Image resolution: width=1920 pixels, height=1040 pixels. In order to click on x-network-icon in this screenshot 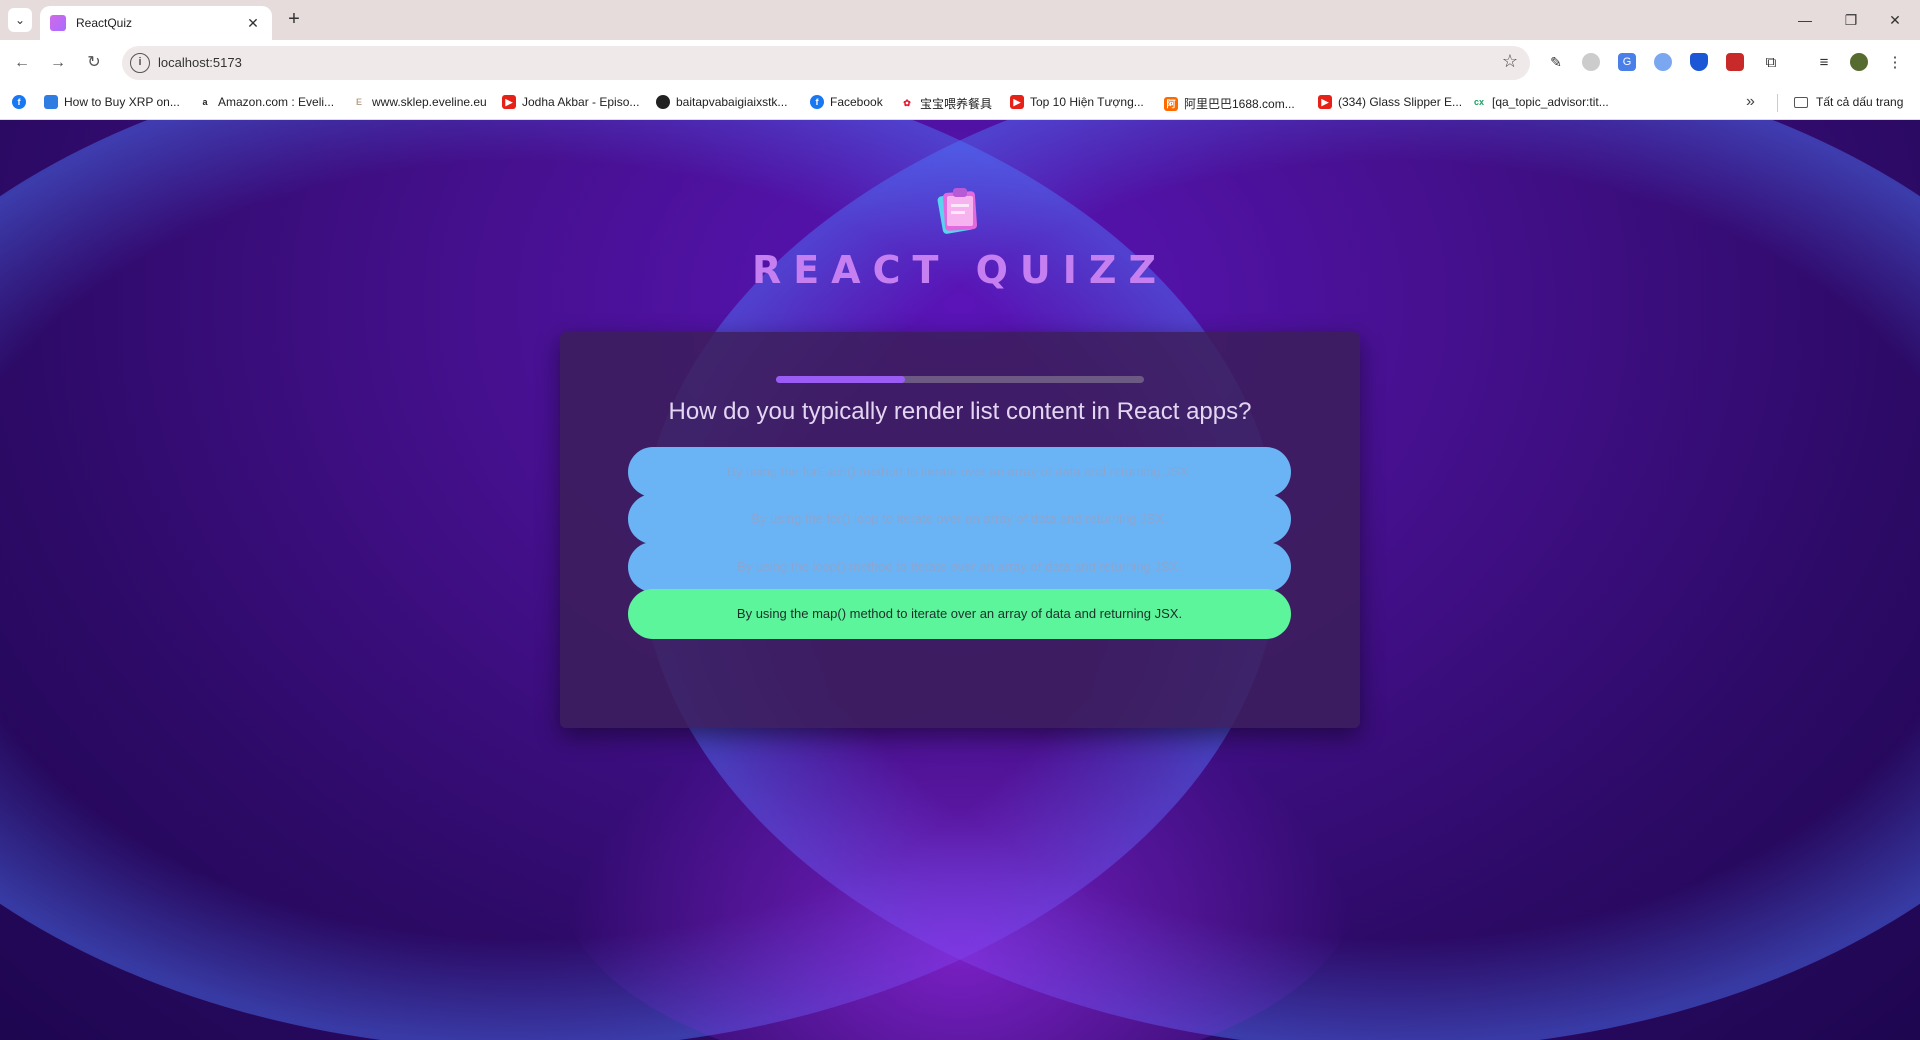, I will do `click(51, 102)`.